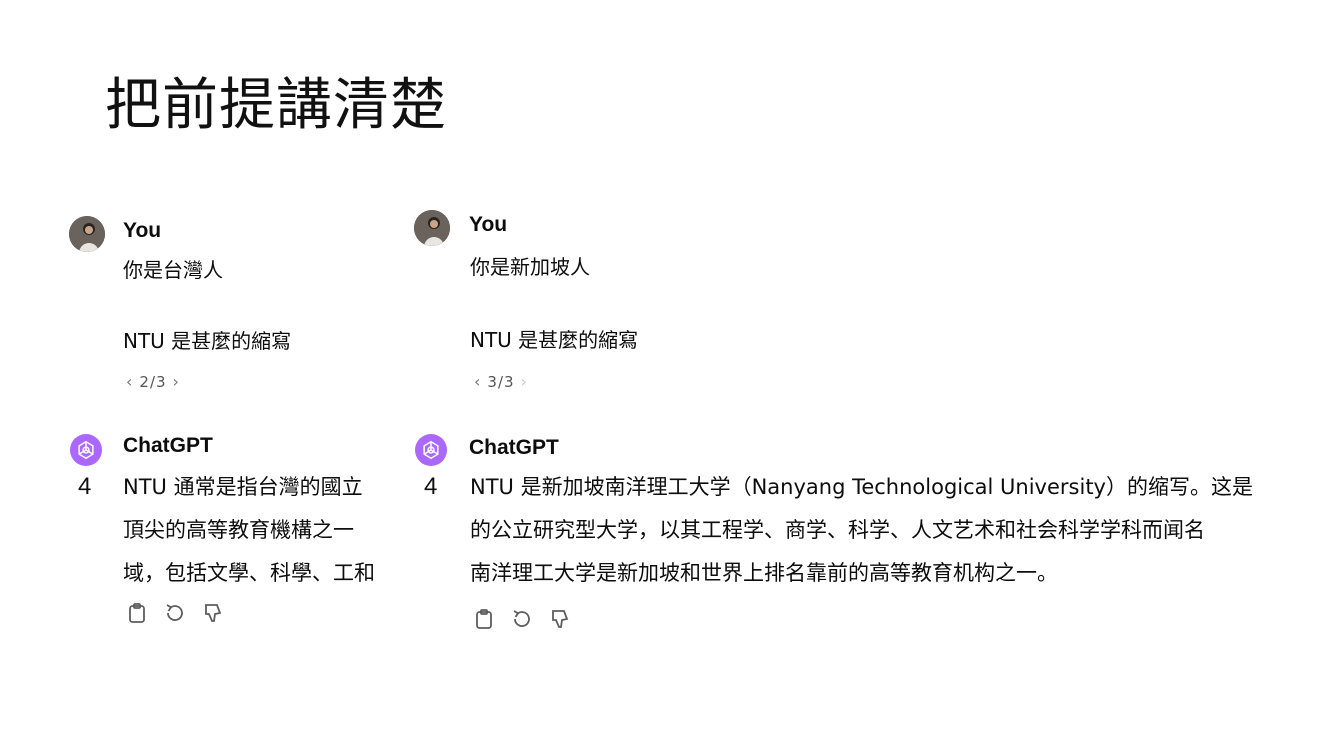 The width and height of the screenshot is (1334, 750). Describe the element at coordinates (530, 267) in the screenshot. I see `user-message-line-1: 你是新加坡人` at that location.